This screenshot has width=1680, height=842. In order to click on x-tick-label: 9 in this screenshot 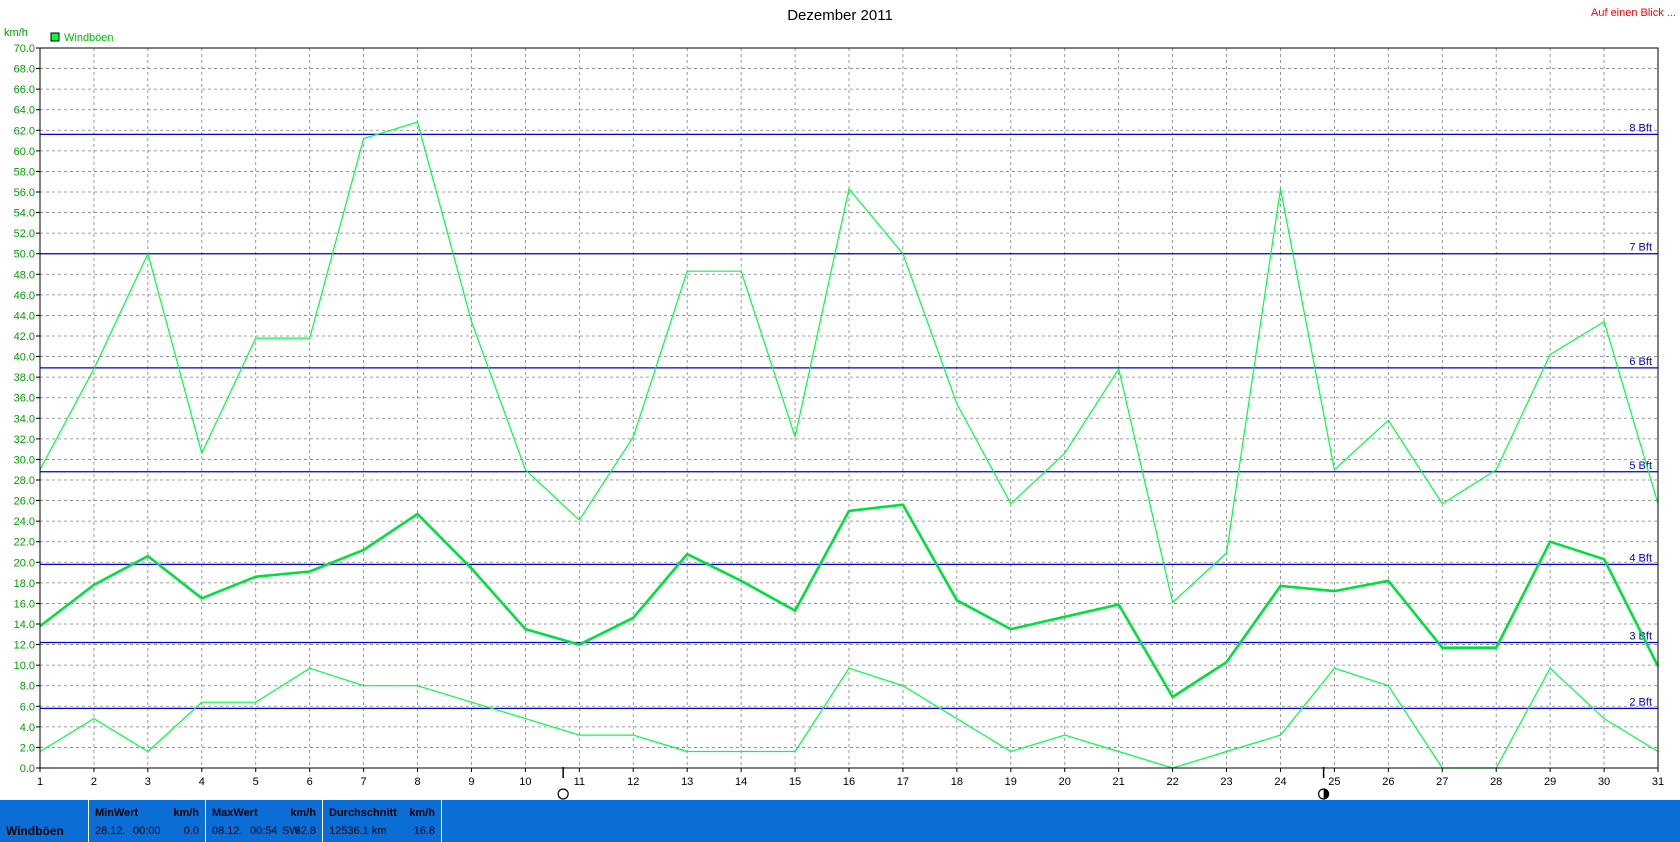, I will do `click(471, 782)`.